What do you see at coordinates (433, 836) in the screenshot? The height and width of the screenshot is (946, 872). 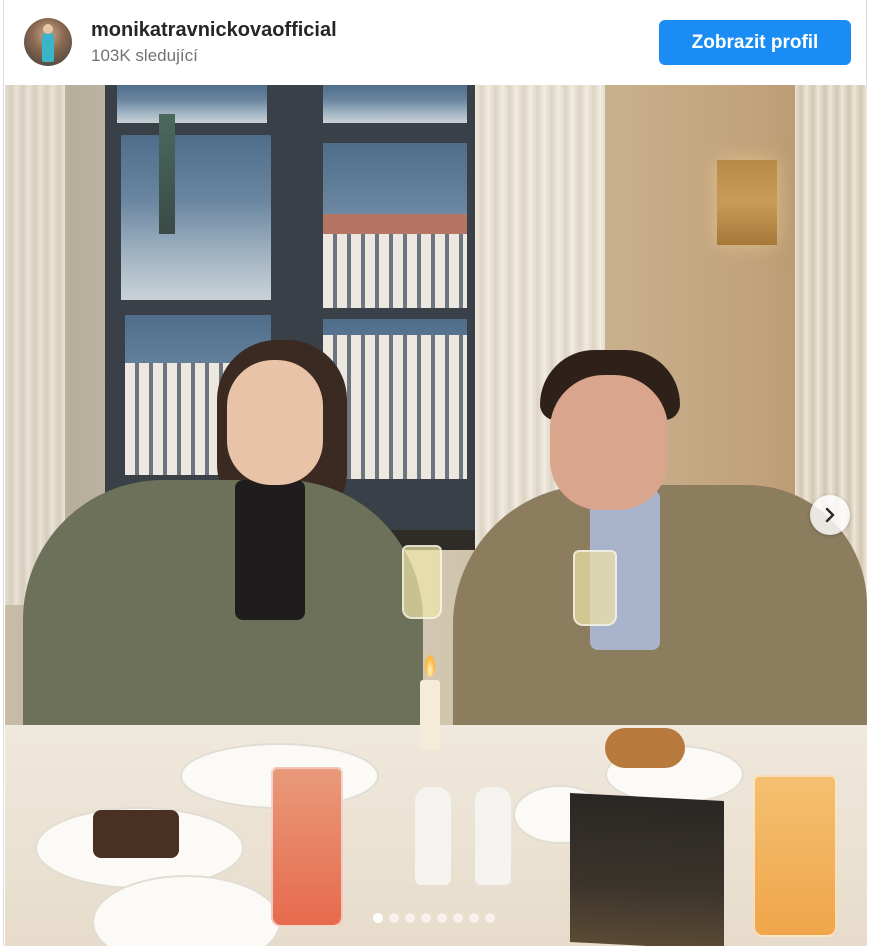 I see `salt-shaker` at bounding box center [433, 836].